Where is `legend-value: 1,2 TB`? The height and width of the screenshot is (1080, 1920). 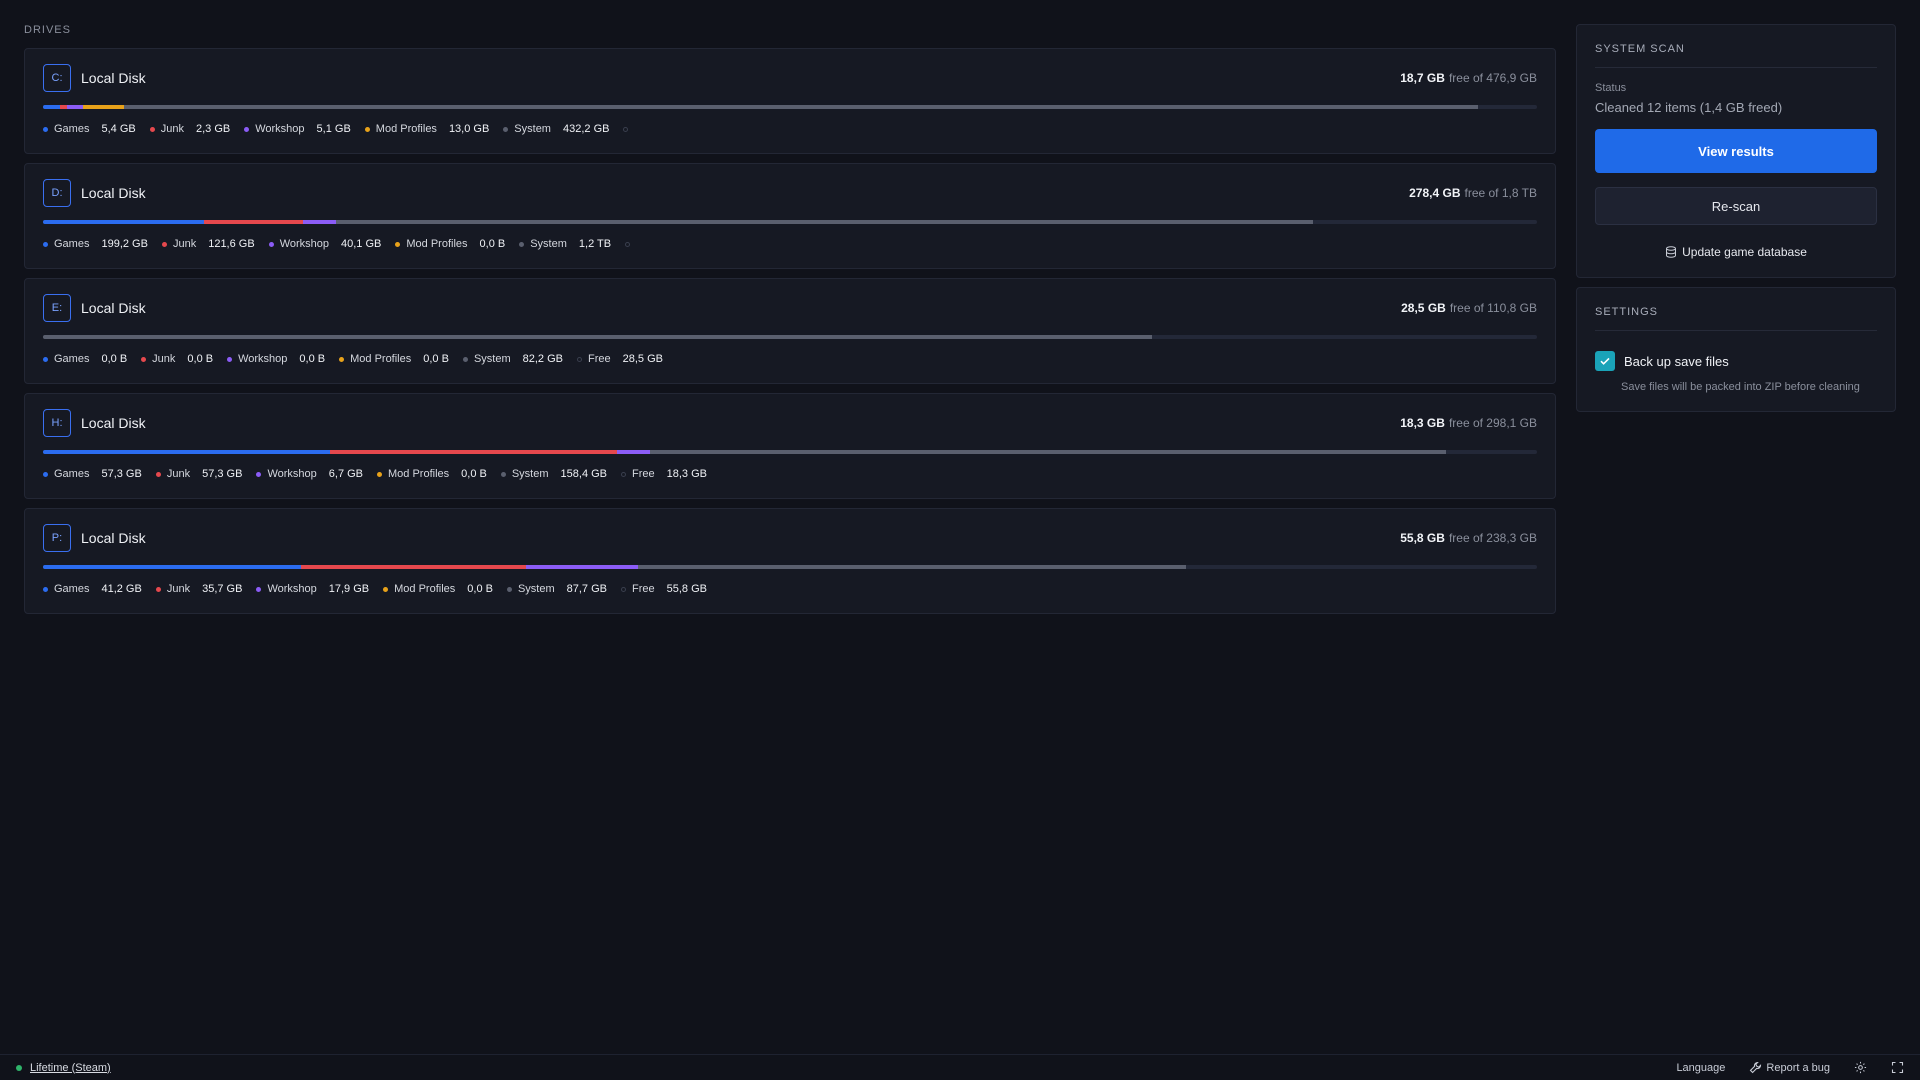 legend-value: 1,2 TB is located at coordinates (595, 244).